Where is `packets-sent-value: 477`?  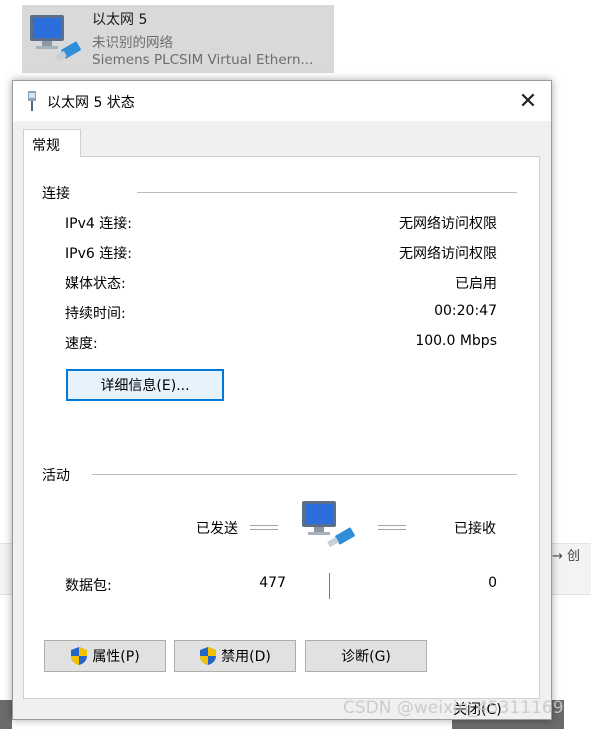 packets-sent-value: 477 is located at coordinates (272, 583).